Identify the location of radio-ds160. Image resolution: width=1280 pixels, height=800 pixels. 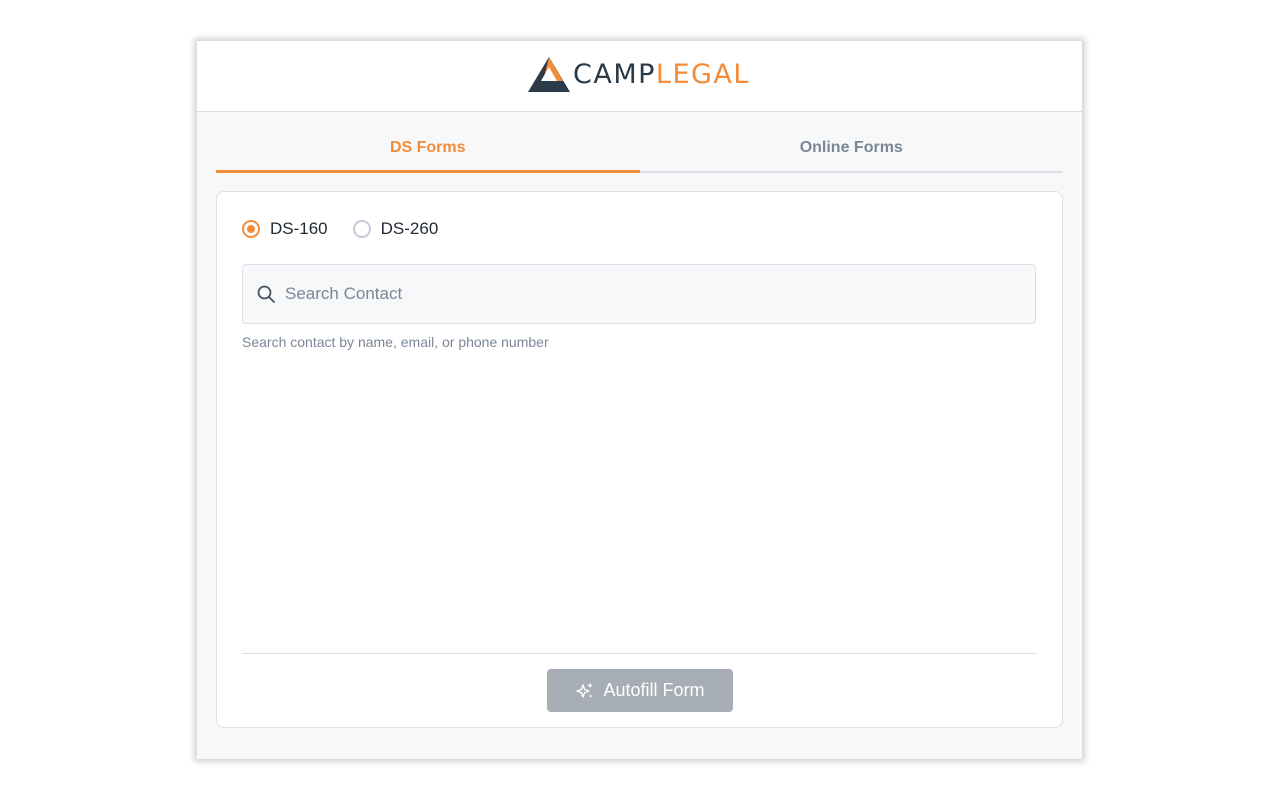
(251, 229).